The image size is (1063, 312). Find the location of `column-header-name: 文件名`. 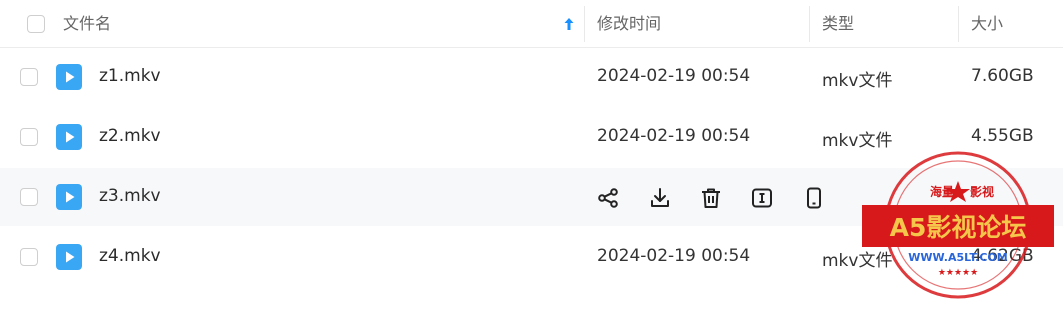

column-header-name: 文件名 is located at coordinates (87, 24).